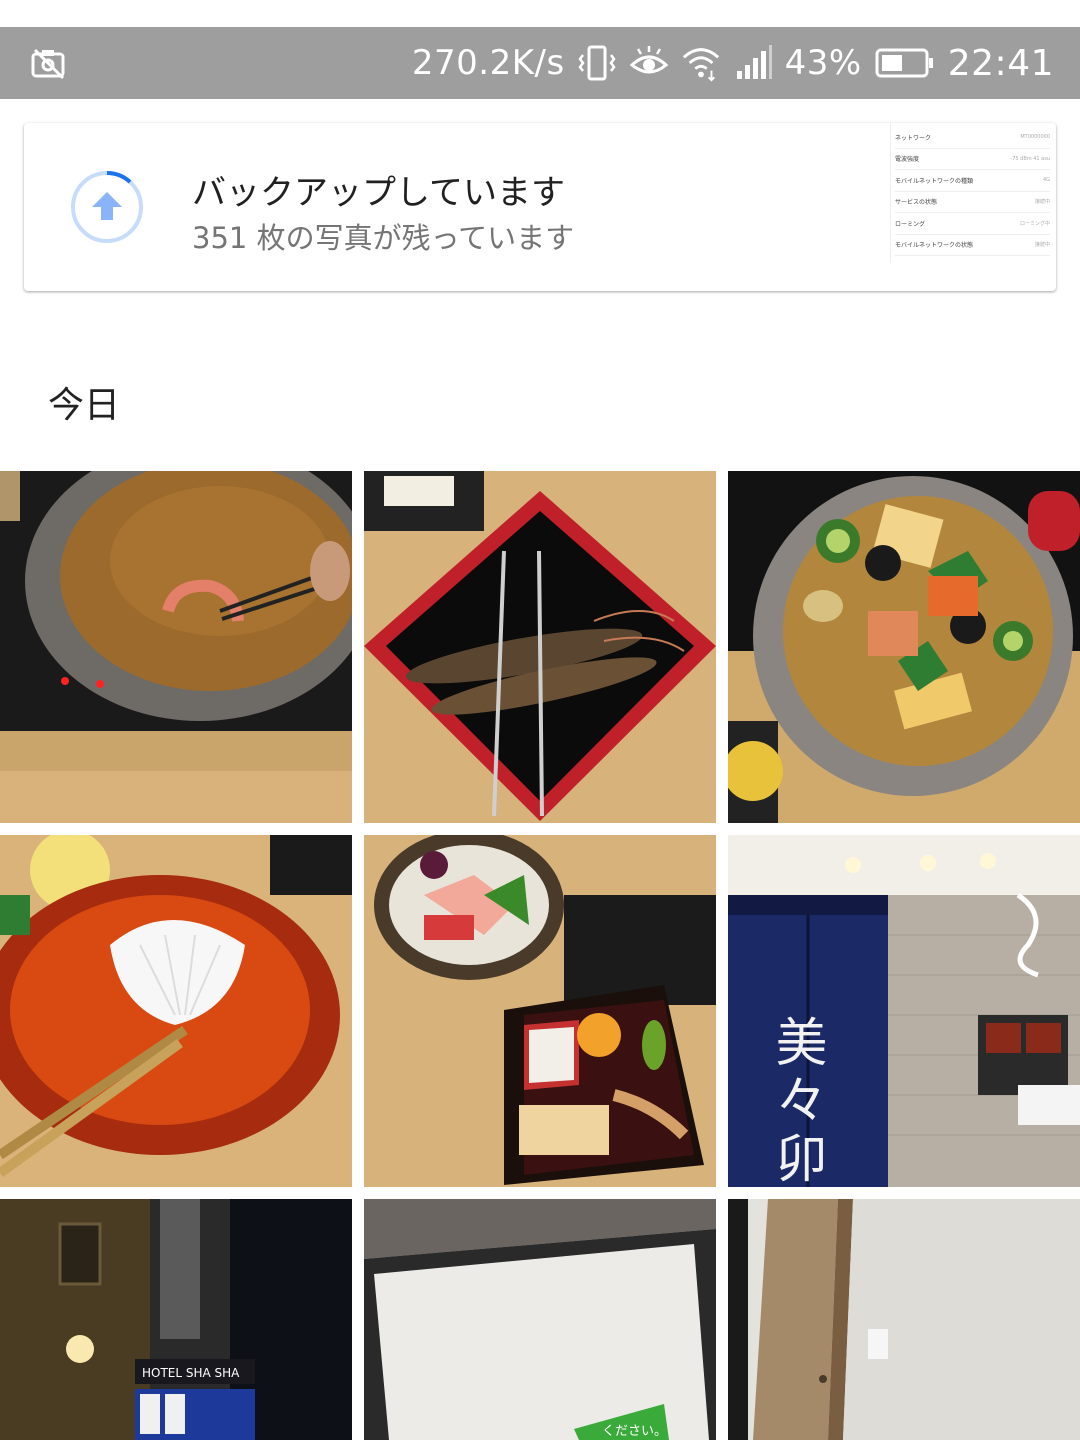 This screenshot has height=1440, width=1080. Describe the element at coordinates (378, 193) in the screenshot. I see `backup-title: バックアップしています` at that location.